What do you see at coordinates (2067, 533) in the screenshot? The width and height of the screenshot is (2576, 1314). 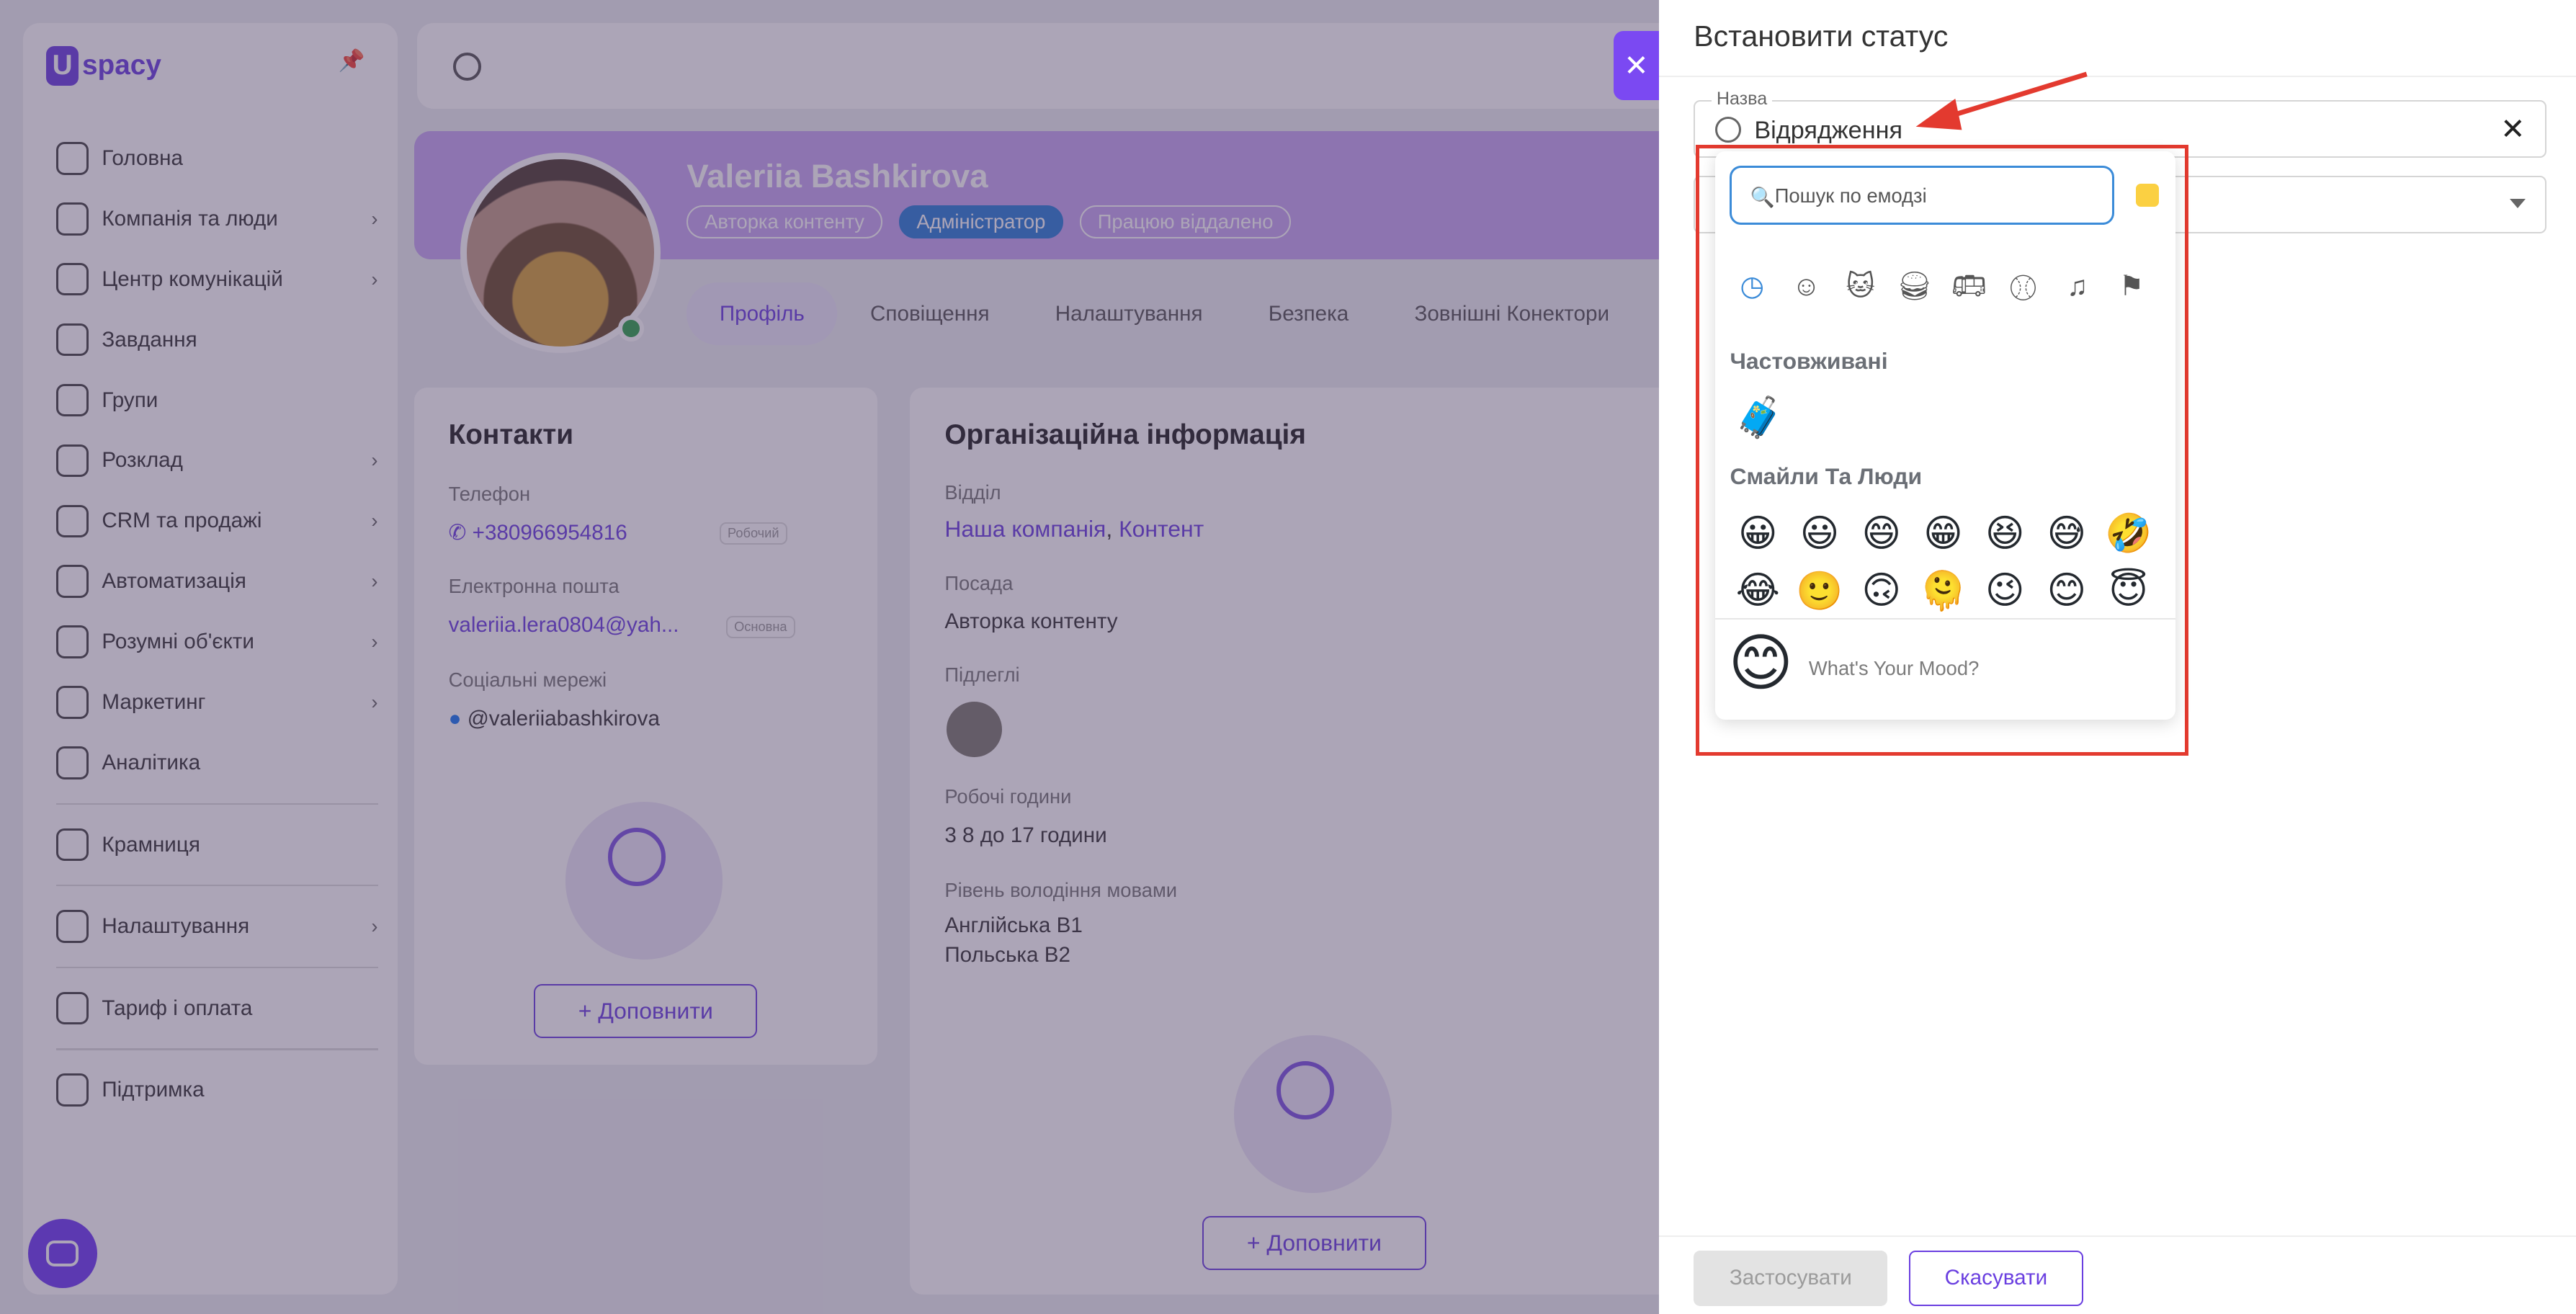 I see `emoji-option: 😅` at bounding box center [2067, 533].